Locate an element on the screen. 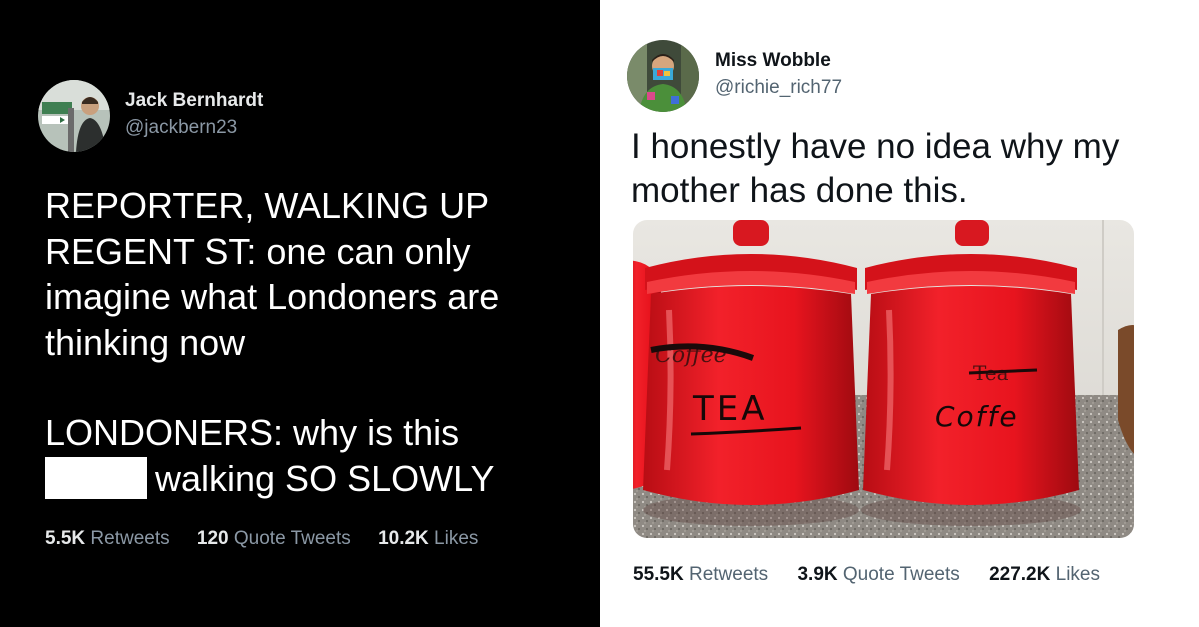 The width and height of the screenshot is (1199, 627). tweet-text-segment: LONDONERS: why is this is located at coordinates (252, 432).